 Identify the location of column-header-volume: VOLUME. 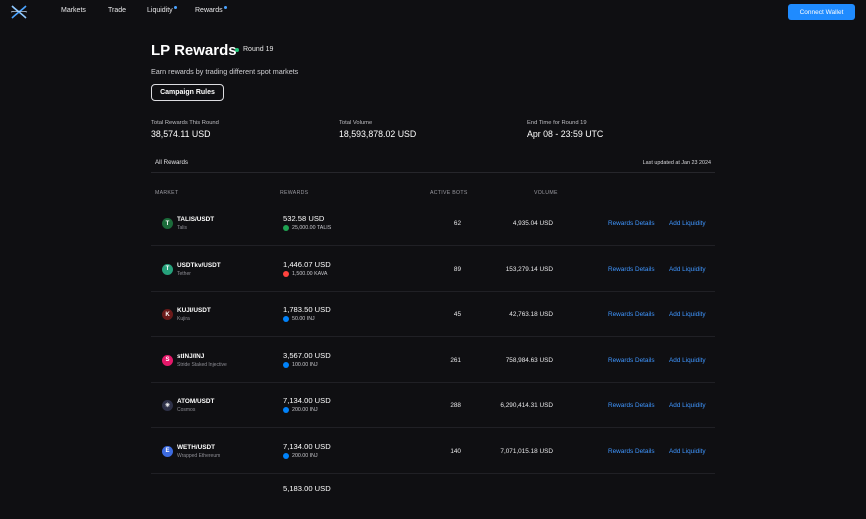
(546, 193).